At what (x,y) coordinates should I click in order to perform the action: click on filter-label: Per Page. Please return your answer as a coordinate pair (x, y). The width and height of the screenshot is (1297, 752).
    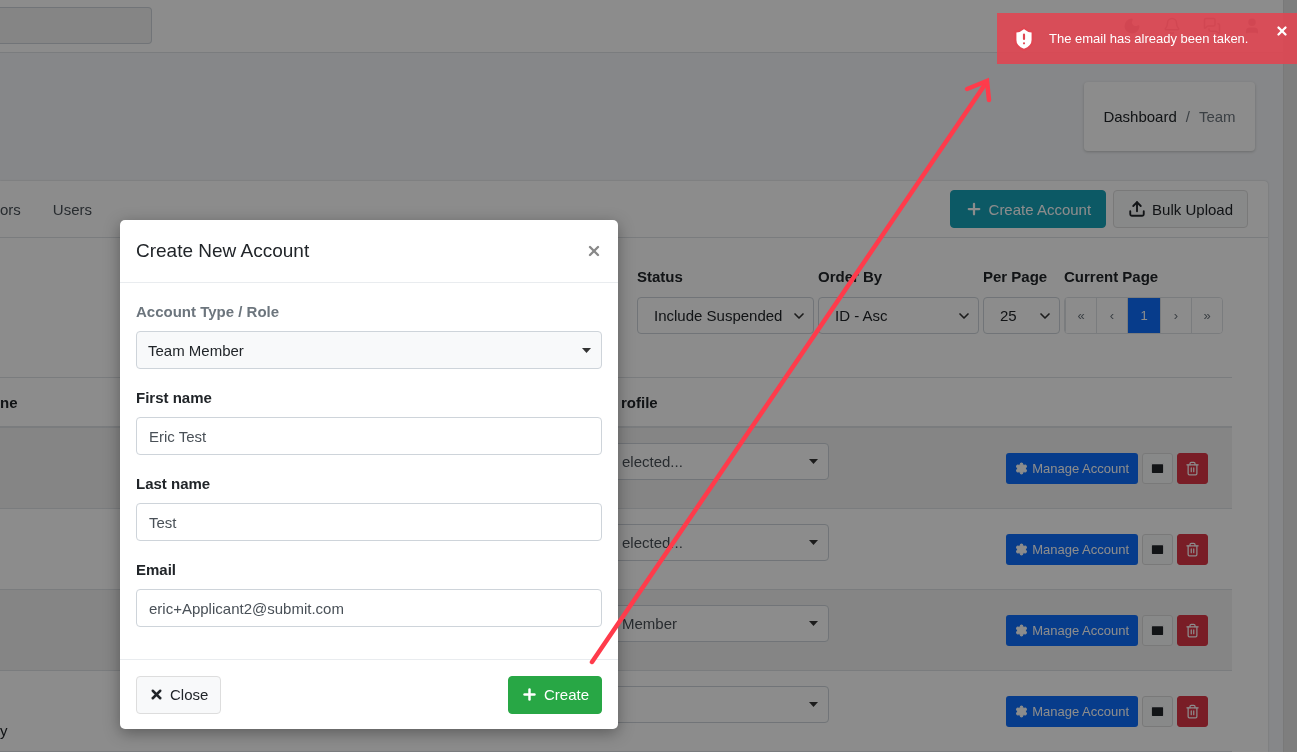
    Looking at the image, I should click on (1016, 276).